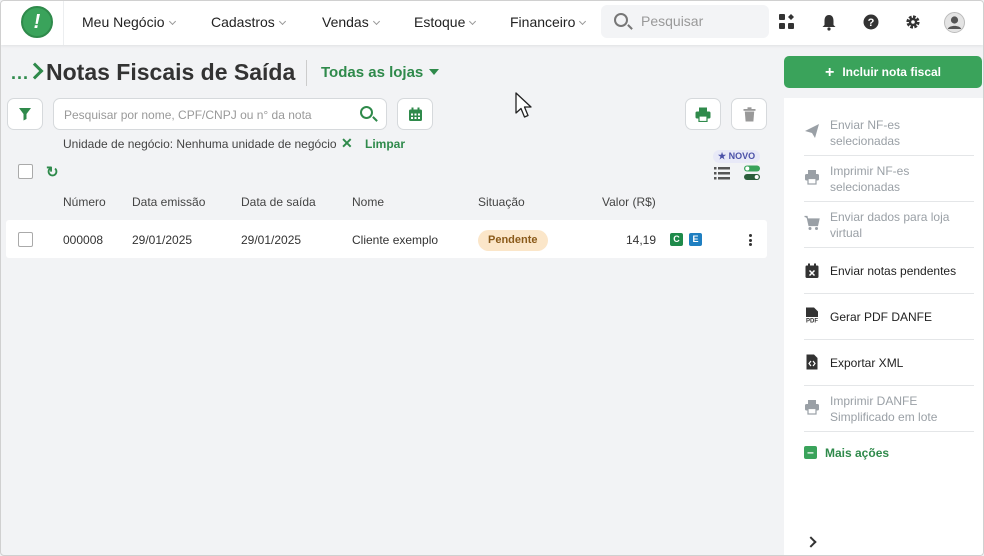  What do you see at coordinates (846, 233) in the screenshot?
I see `action-label-line2: virtual` at bounding box center [846, 233].